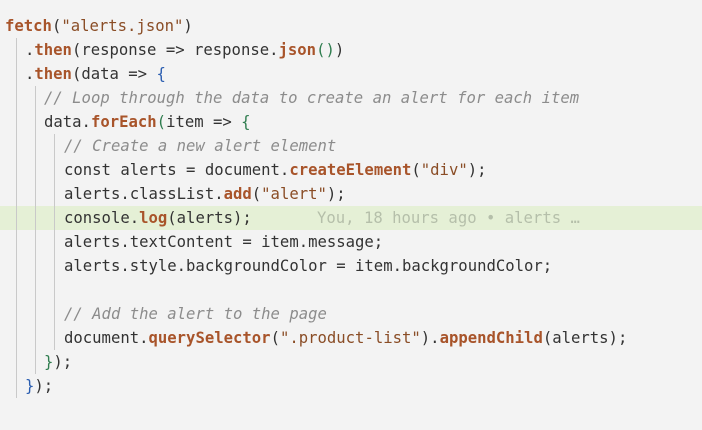 Image resolution: width=702 pixels, height=430 pixels. What do you see at coordinates (325, 50) in the screenshot?
I see `code-token: ()` at bounding box center [325, 50].